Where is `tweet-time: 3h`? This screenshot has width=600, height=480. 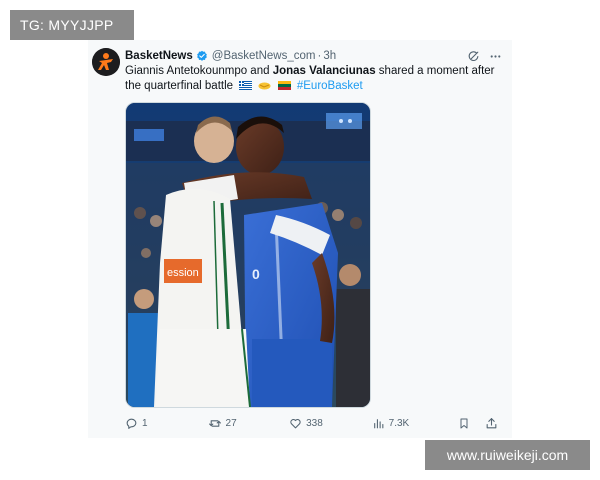 tweet-time: 3h is located at coordinates (329, 56).